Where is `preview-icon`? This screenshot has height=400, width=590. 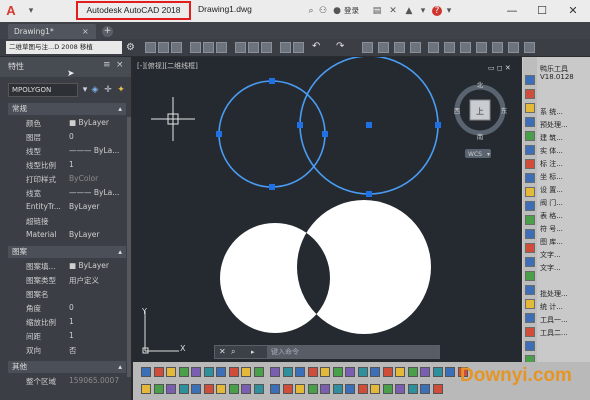 preview-icon is located at coordinates (208, 47).